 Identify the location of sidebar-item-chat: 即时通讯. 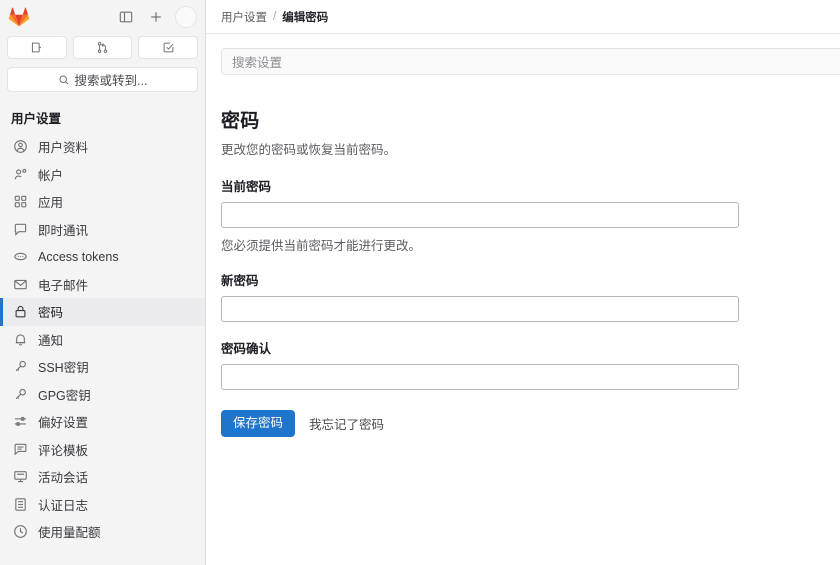
(102, 230).